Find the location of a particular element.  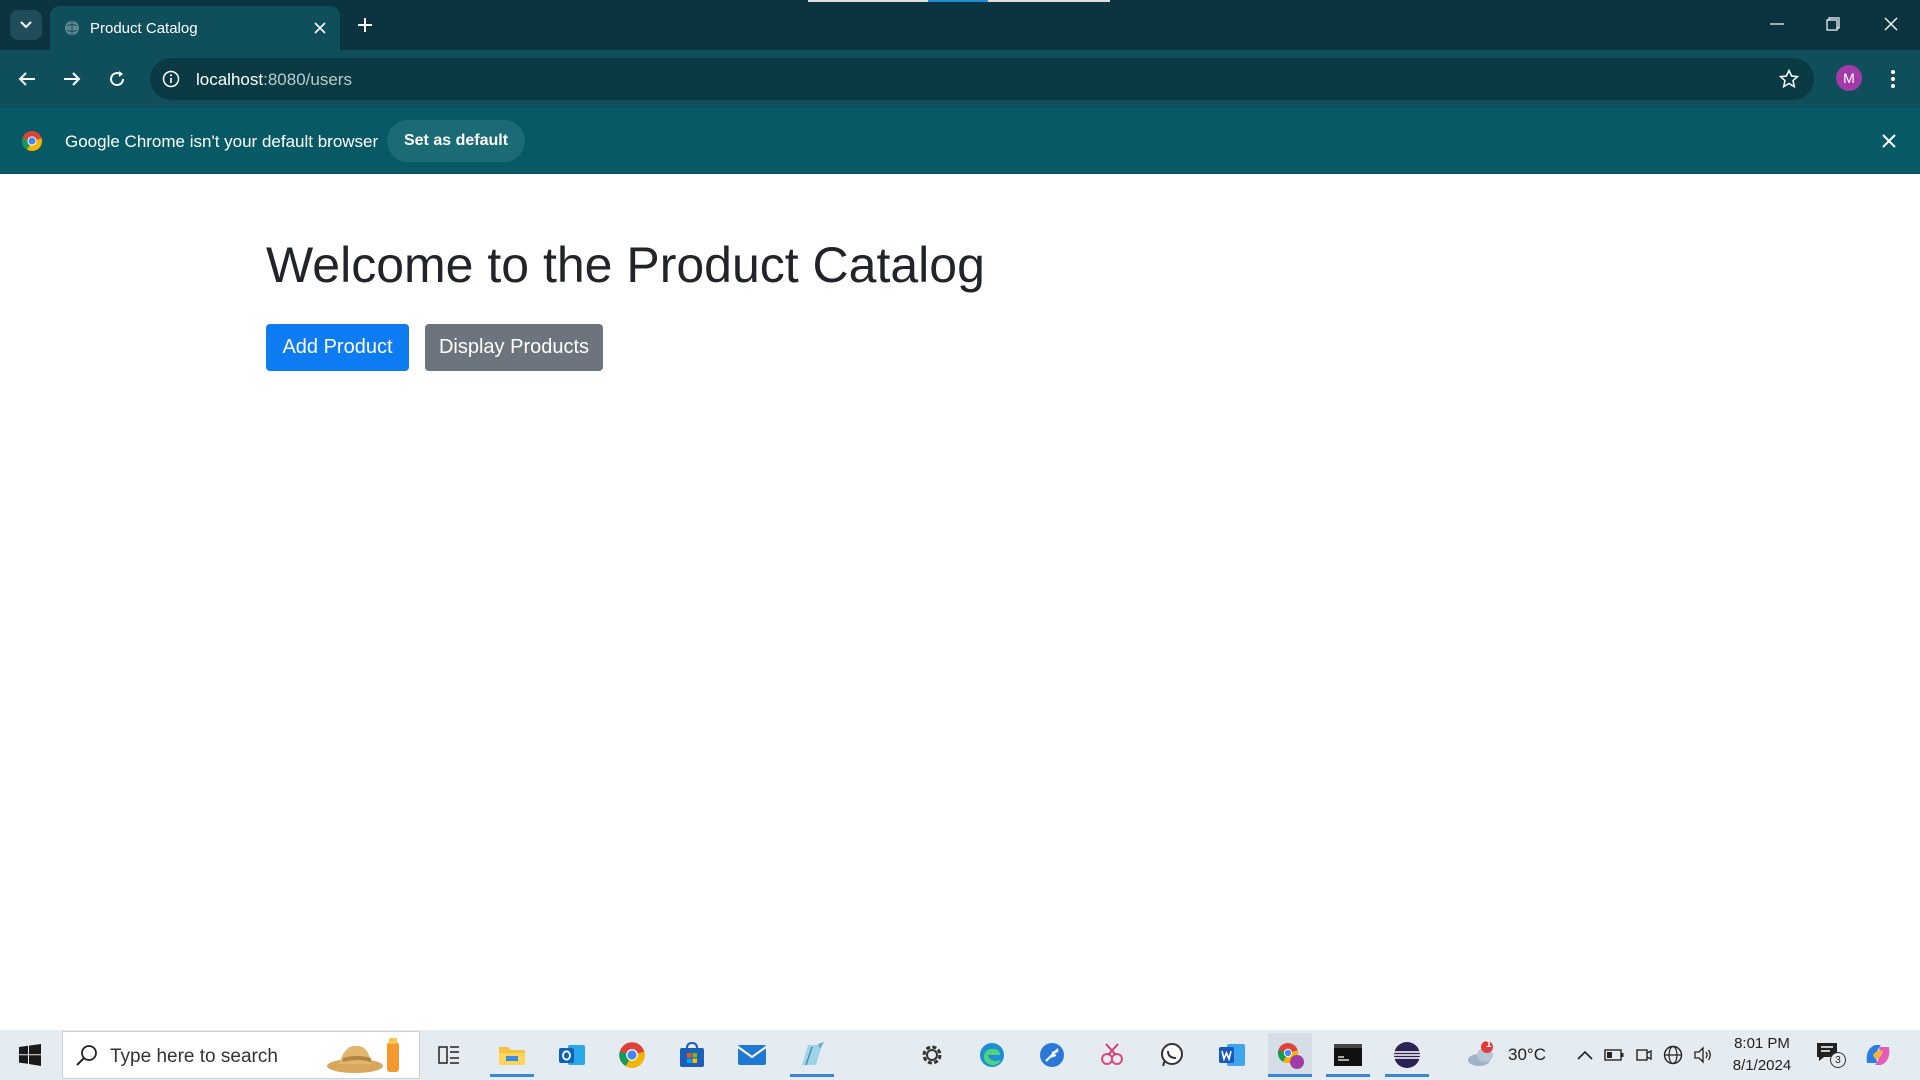

taskbar-settings is located at coordinates (932, 1055).